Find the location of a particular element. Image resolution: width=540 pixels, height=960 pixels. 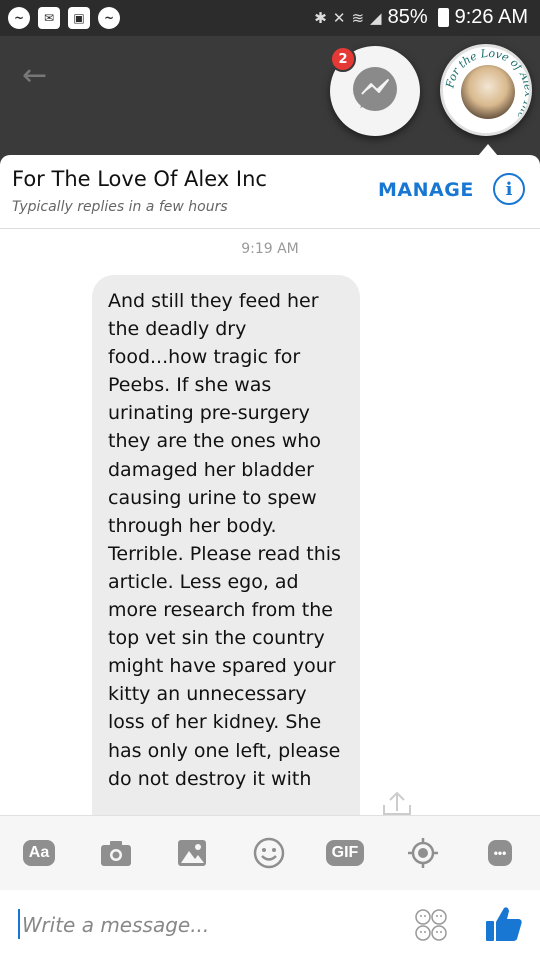

gif-button: GIF is located at coordinates (345, 853).